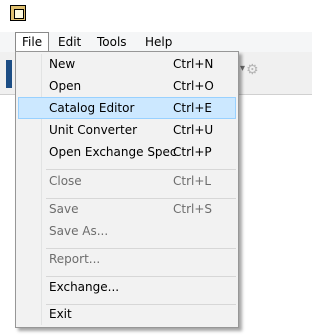  Describe the element at coordinates (127, 181) in the screenshot. I see `menu-item-close: Close Ctrl+L` at that location.